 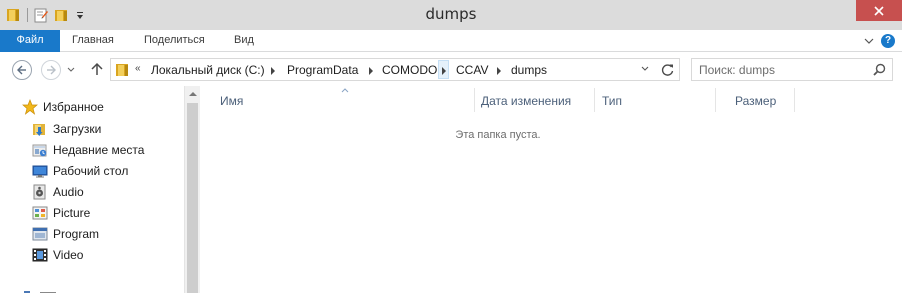 What do you see at coordinates (99, 150) in the screenshot?
I see `sidebar-item-label: Недавние места` at bounding box center [99, 150].